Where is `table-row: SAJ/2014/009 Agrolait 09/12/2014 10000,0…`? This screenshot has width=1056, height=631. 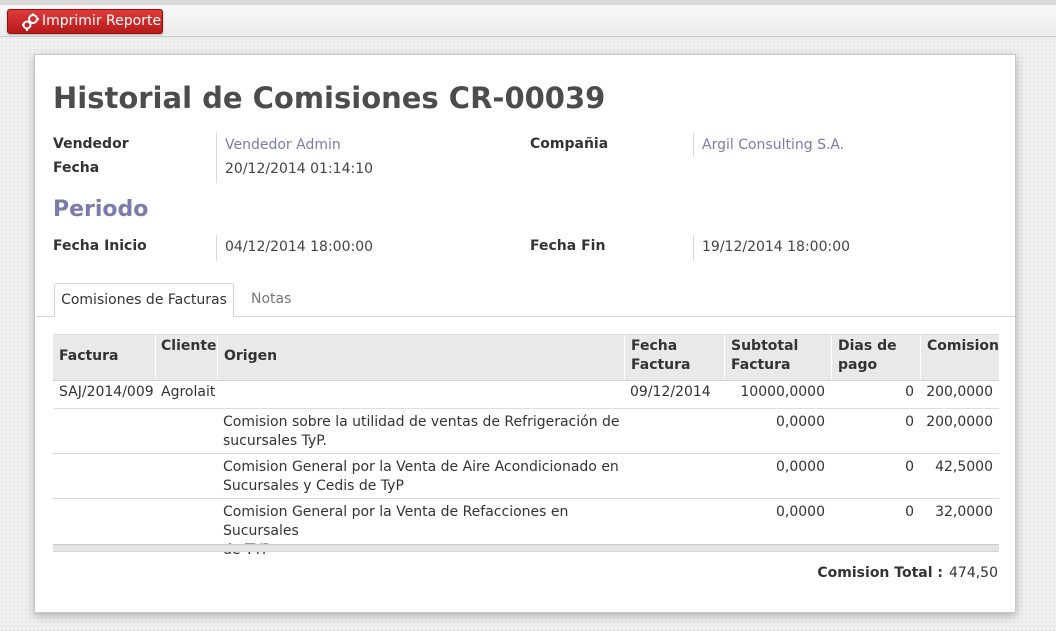 table-row: SAJ/2014/009 Agrolait 09/12/2014 10000,0… is located at coordinates (526, 394).